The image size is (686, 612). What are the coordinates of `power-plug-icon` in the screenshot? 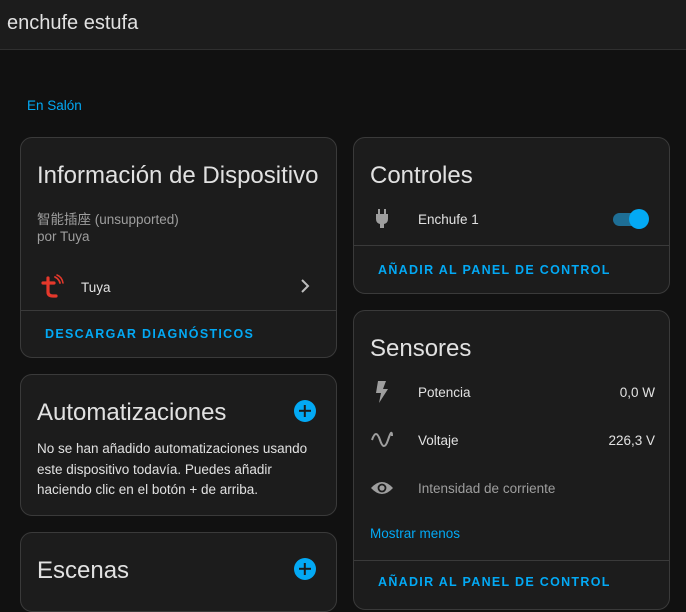 It's located at (382, 221).